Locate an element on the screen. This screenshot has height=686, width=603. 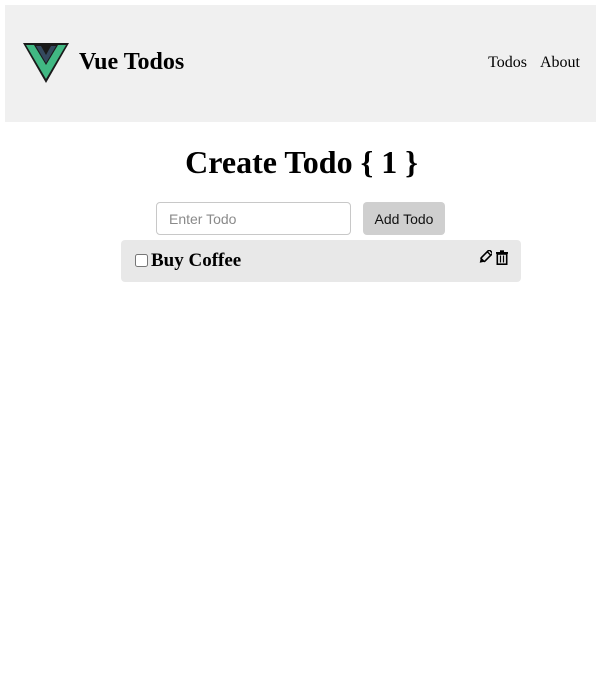
todo-list: Buy Coffee is located at coordinates (321, 261).